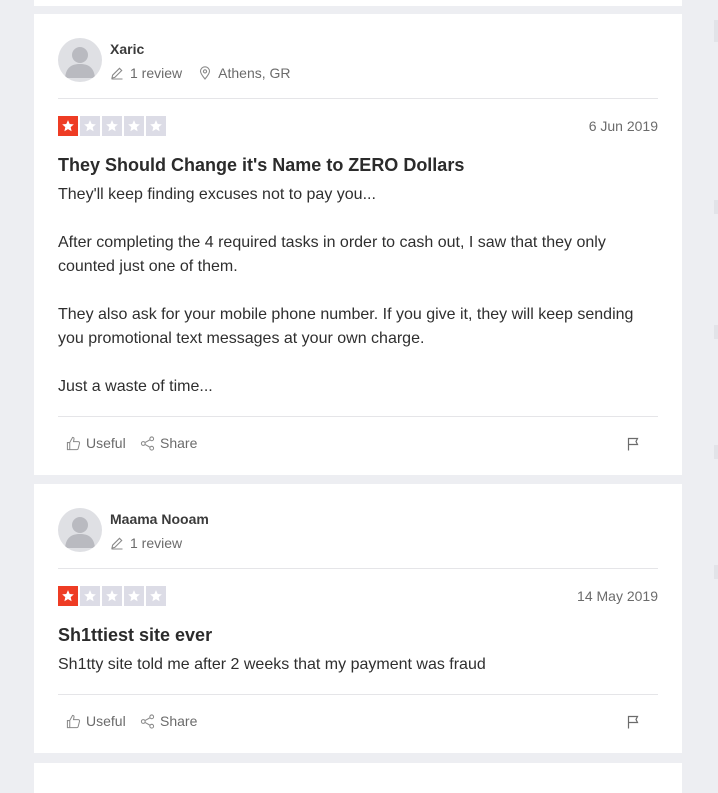 This screenshot has width=718, height=793. I want to click on location-label: Athens, GR, so click(254, 73).